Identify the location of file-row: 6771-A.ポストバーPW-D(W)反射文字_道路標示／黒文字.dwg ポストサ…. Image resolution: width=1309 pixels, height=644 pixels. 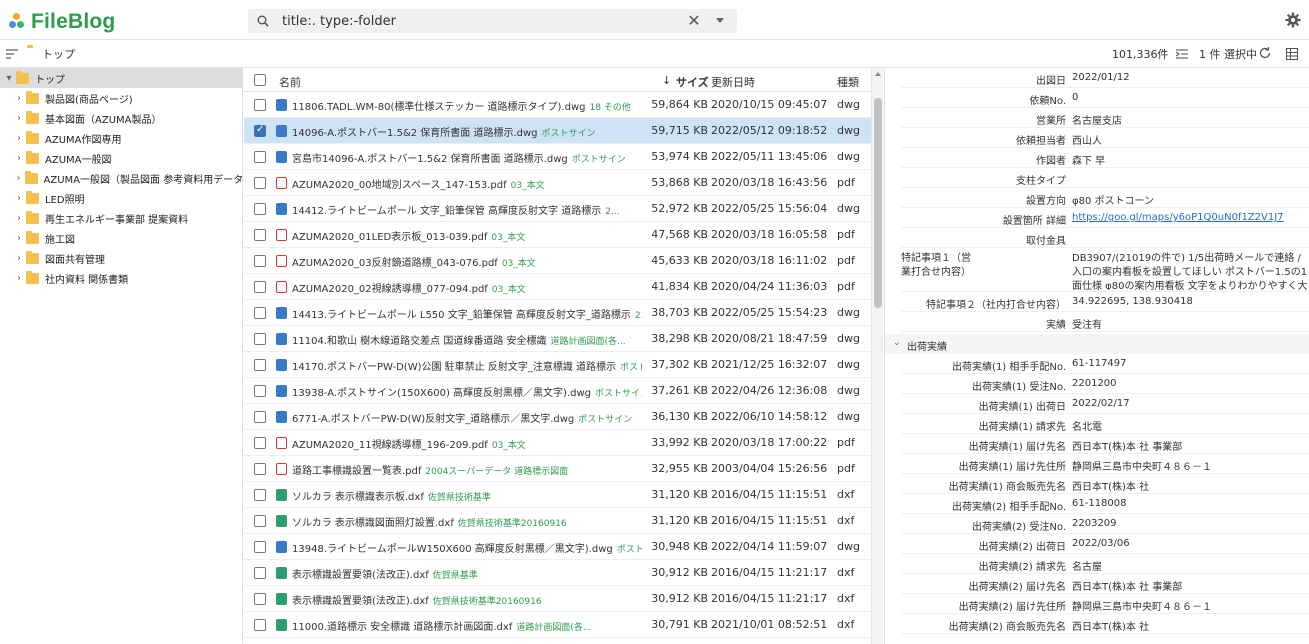
(557, 417).